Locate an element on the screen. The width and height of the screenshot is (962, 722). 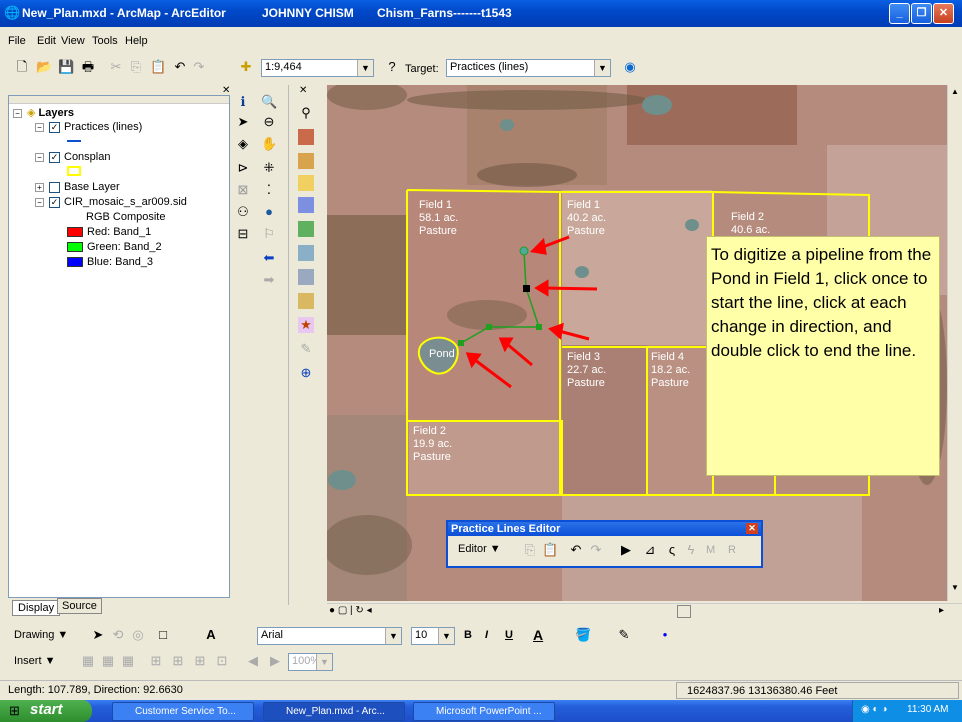
grid-tool-icon is located at coordinates (306, 301).